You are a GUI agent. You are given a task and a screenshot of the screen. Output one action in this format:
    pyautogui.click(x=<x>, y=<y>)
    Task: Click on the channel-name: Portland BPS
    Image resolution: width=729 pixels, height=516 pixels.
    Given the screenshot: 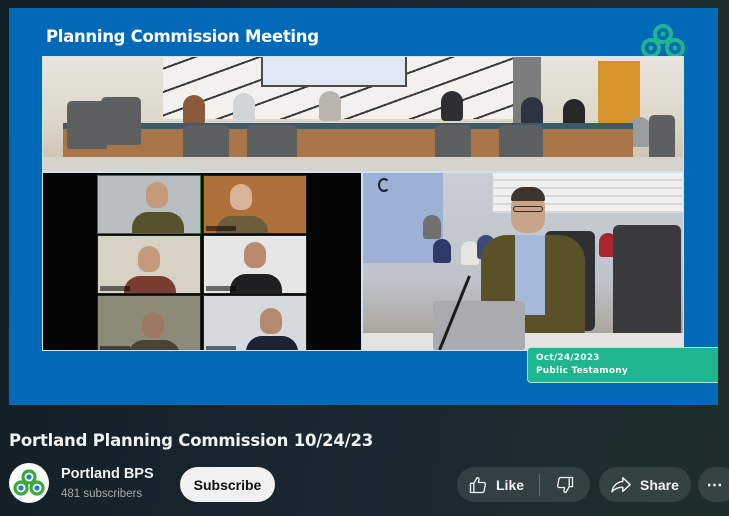 What is the action you would take?
    pyautogui.click(x=107, y=474)
    